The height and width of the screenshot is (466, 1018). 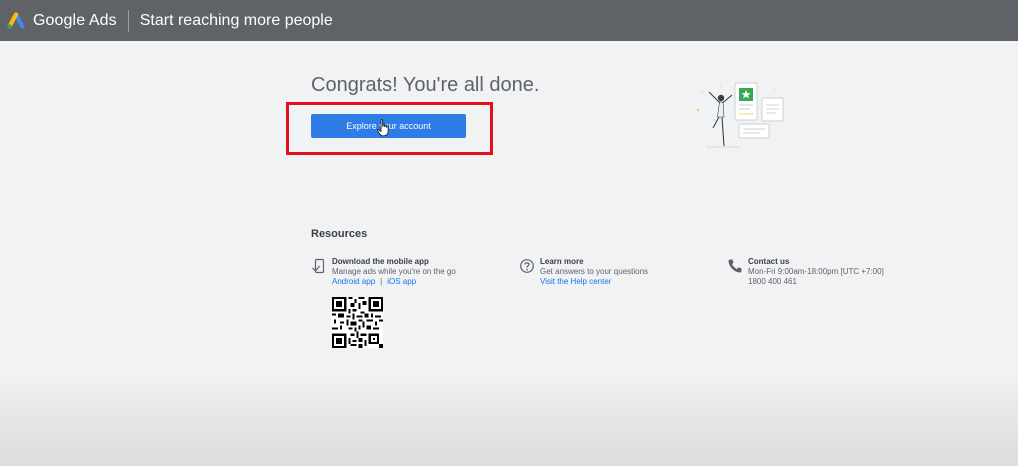 What do you see at coordinates (575, 281) in the screenshot?
I see `help-center-link: Visit the Help center` at bounding box center [575, 281].